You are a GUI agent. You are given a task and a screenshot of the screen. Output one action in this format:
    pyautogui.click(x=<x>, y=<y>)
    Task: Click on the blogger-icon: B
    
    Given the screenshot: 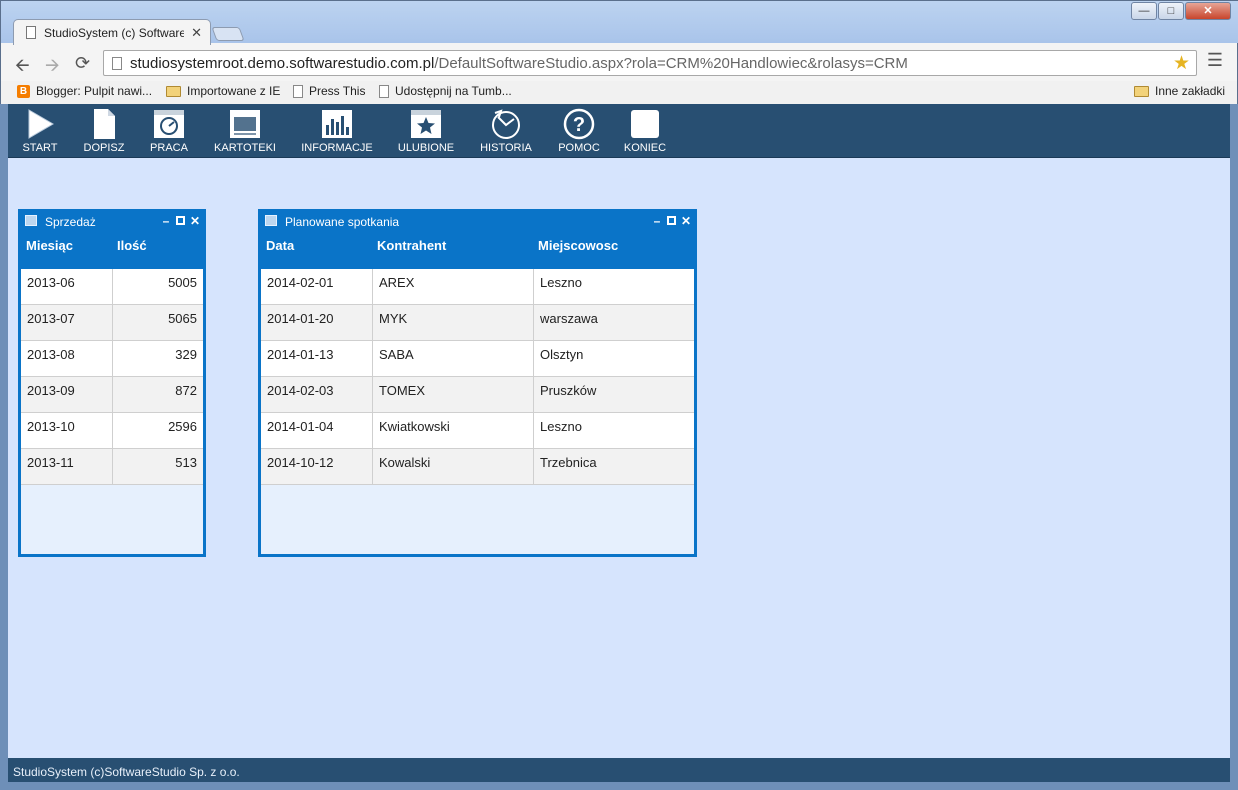 What is the action you would take?
    pyautogui.click(x=23, y=91)
    